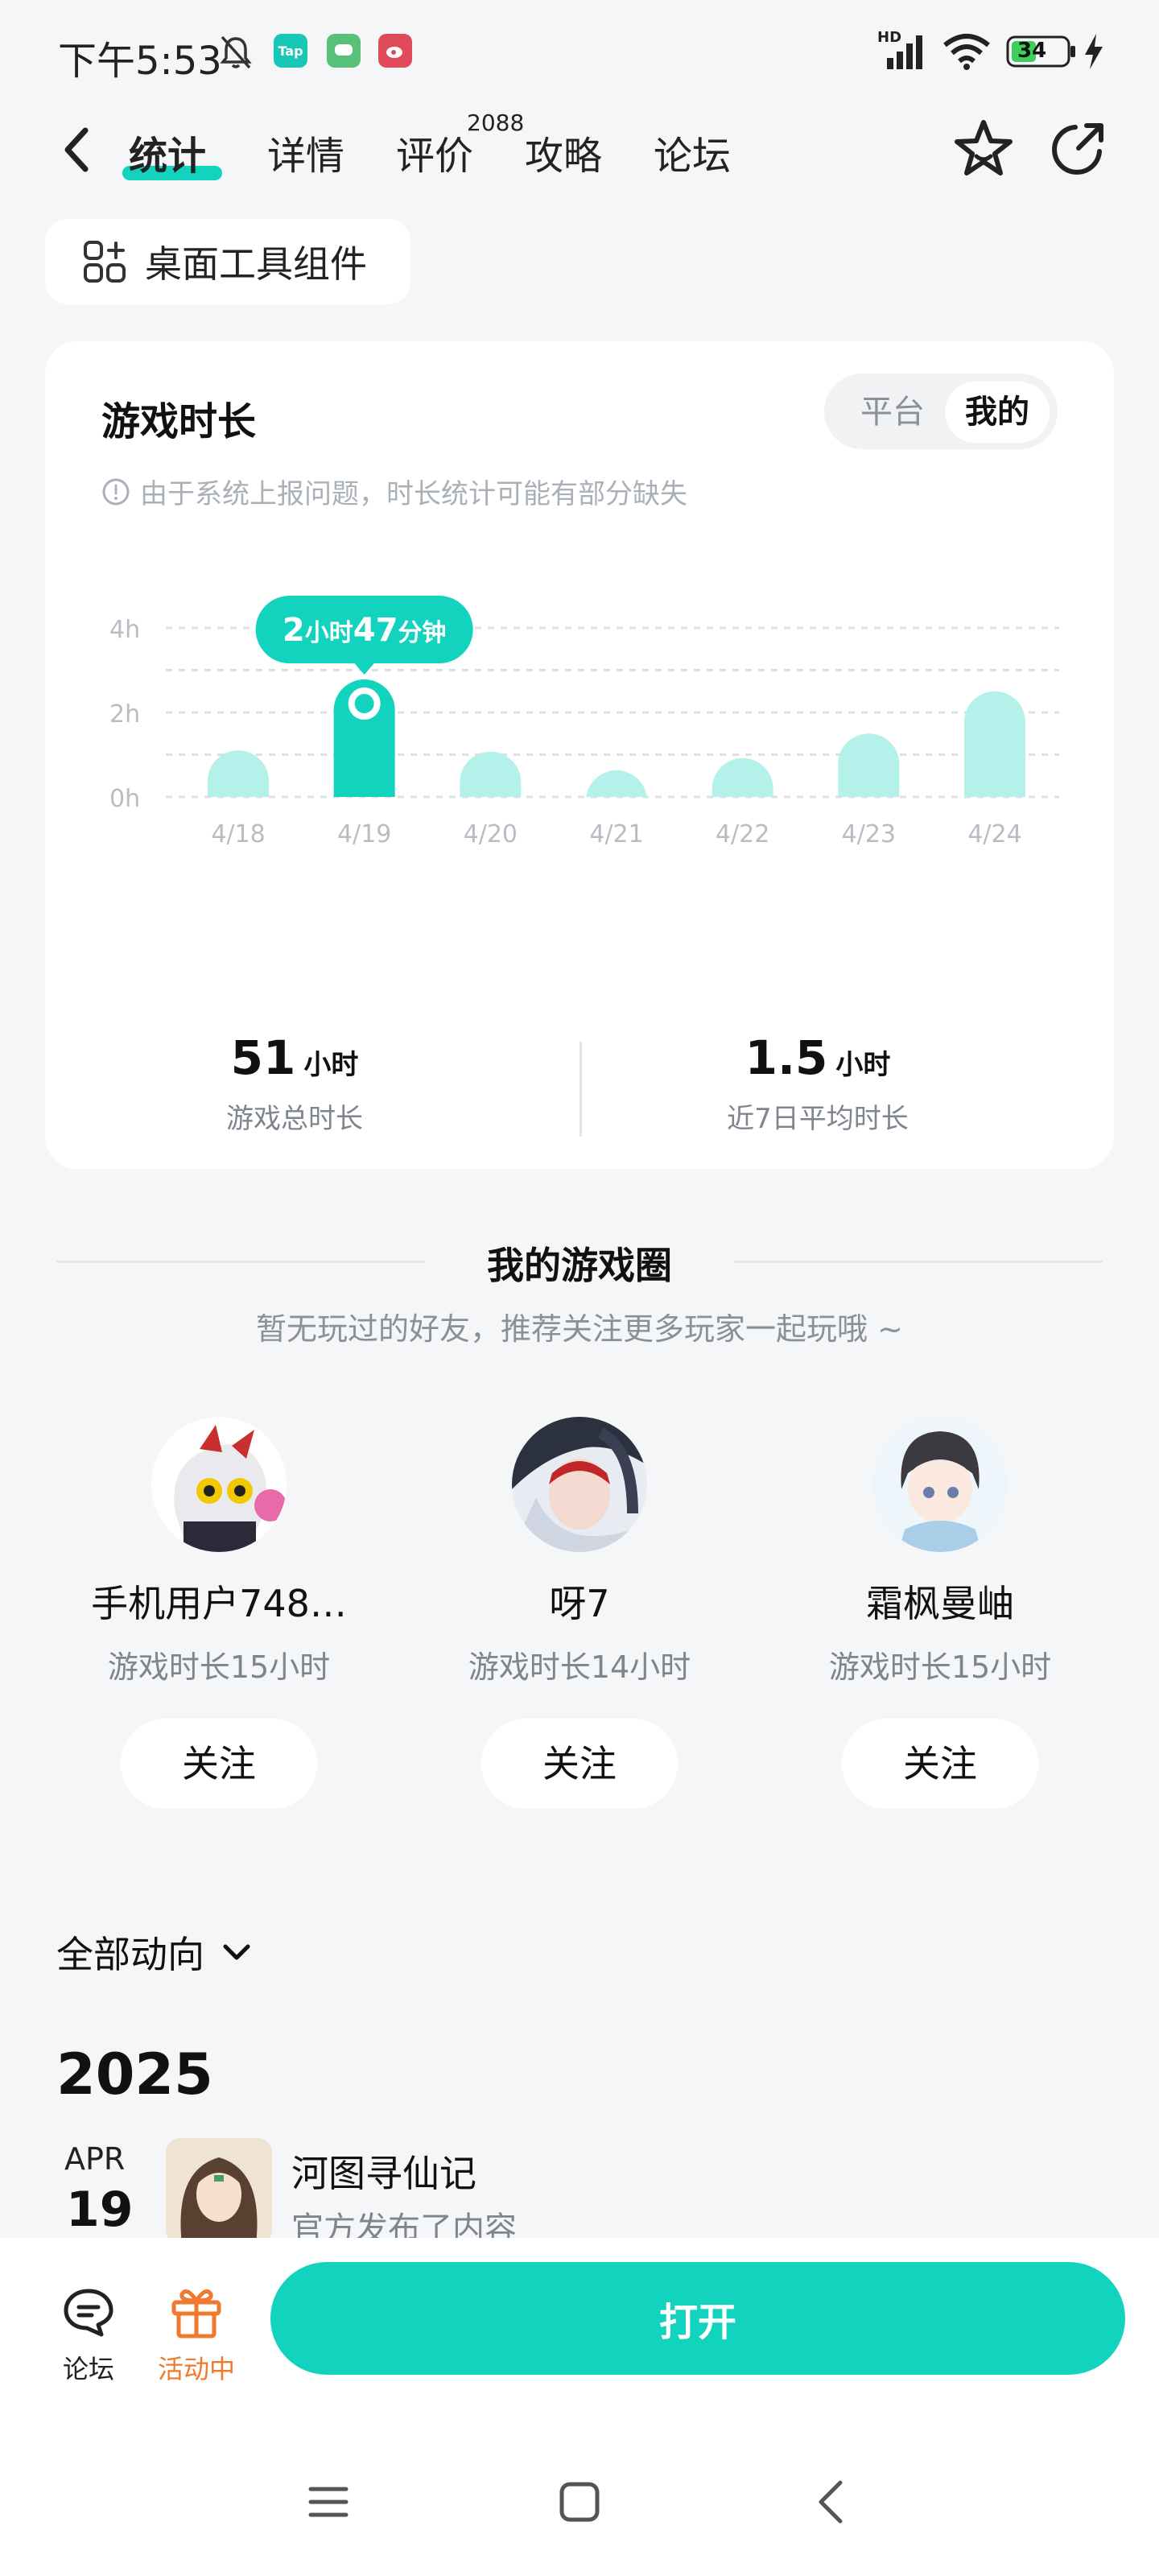 The width and height of the screenshot is (1159, 2576). I want to click on timeline-year: 2025, so click(134, 2074).